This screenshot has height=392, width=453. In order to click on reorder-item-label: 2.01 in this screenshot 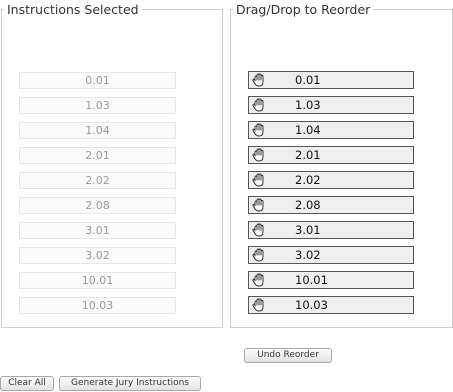, I will do `click(308, 155)`.